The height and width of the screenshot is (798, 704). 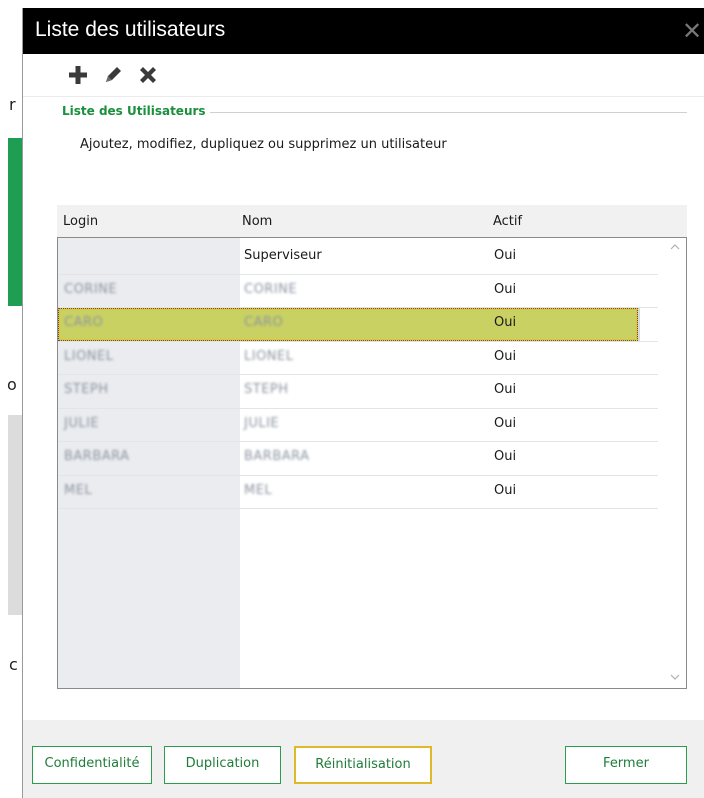 I want to click on background-text: c, so click(x=13, y=664).